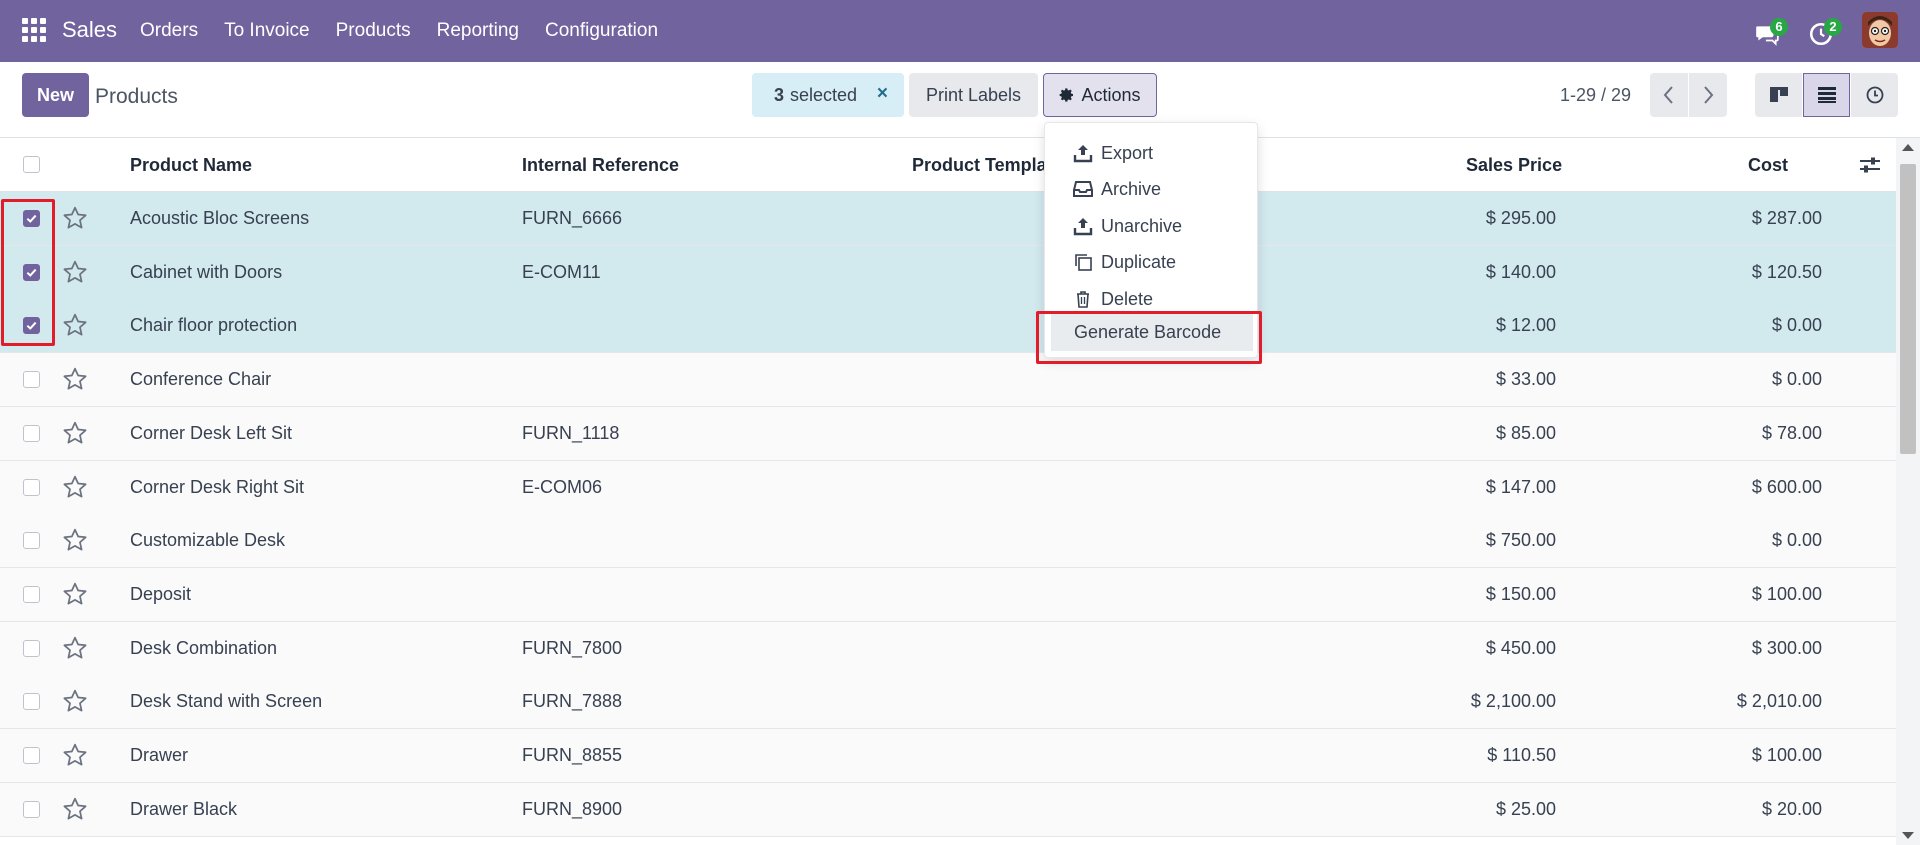  What do you see at coordinates (948, 541) in the screenshot?
I see `table-row: Customizable Desk $ 750.00 $ 0.00` at bounding box center [948, 541].